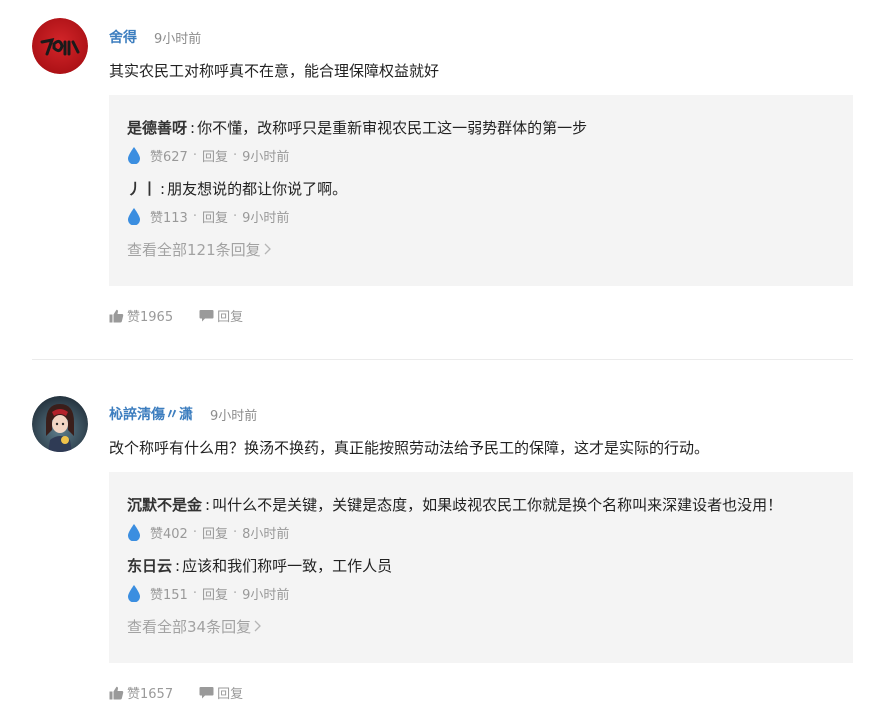 The width and height of the screenshot is (873, 722). Describe the element at coordinates (189, 627) in the screenshot. I see `view-all-label: 查看全部34条回复` at that location.